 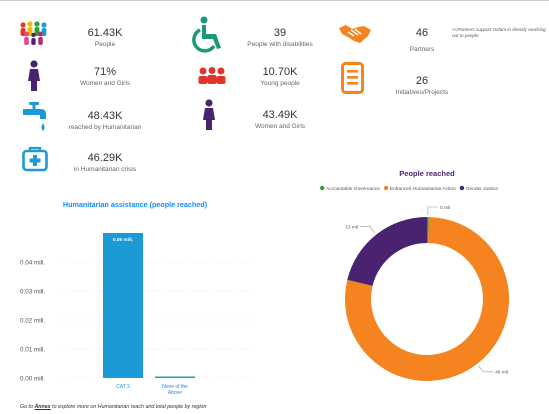 I want to click on crisis-value: 46.29K, so click(x=105, y=158).